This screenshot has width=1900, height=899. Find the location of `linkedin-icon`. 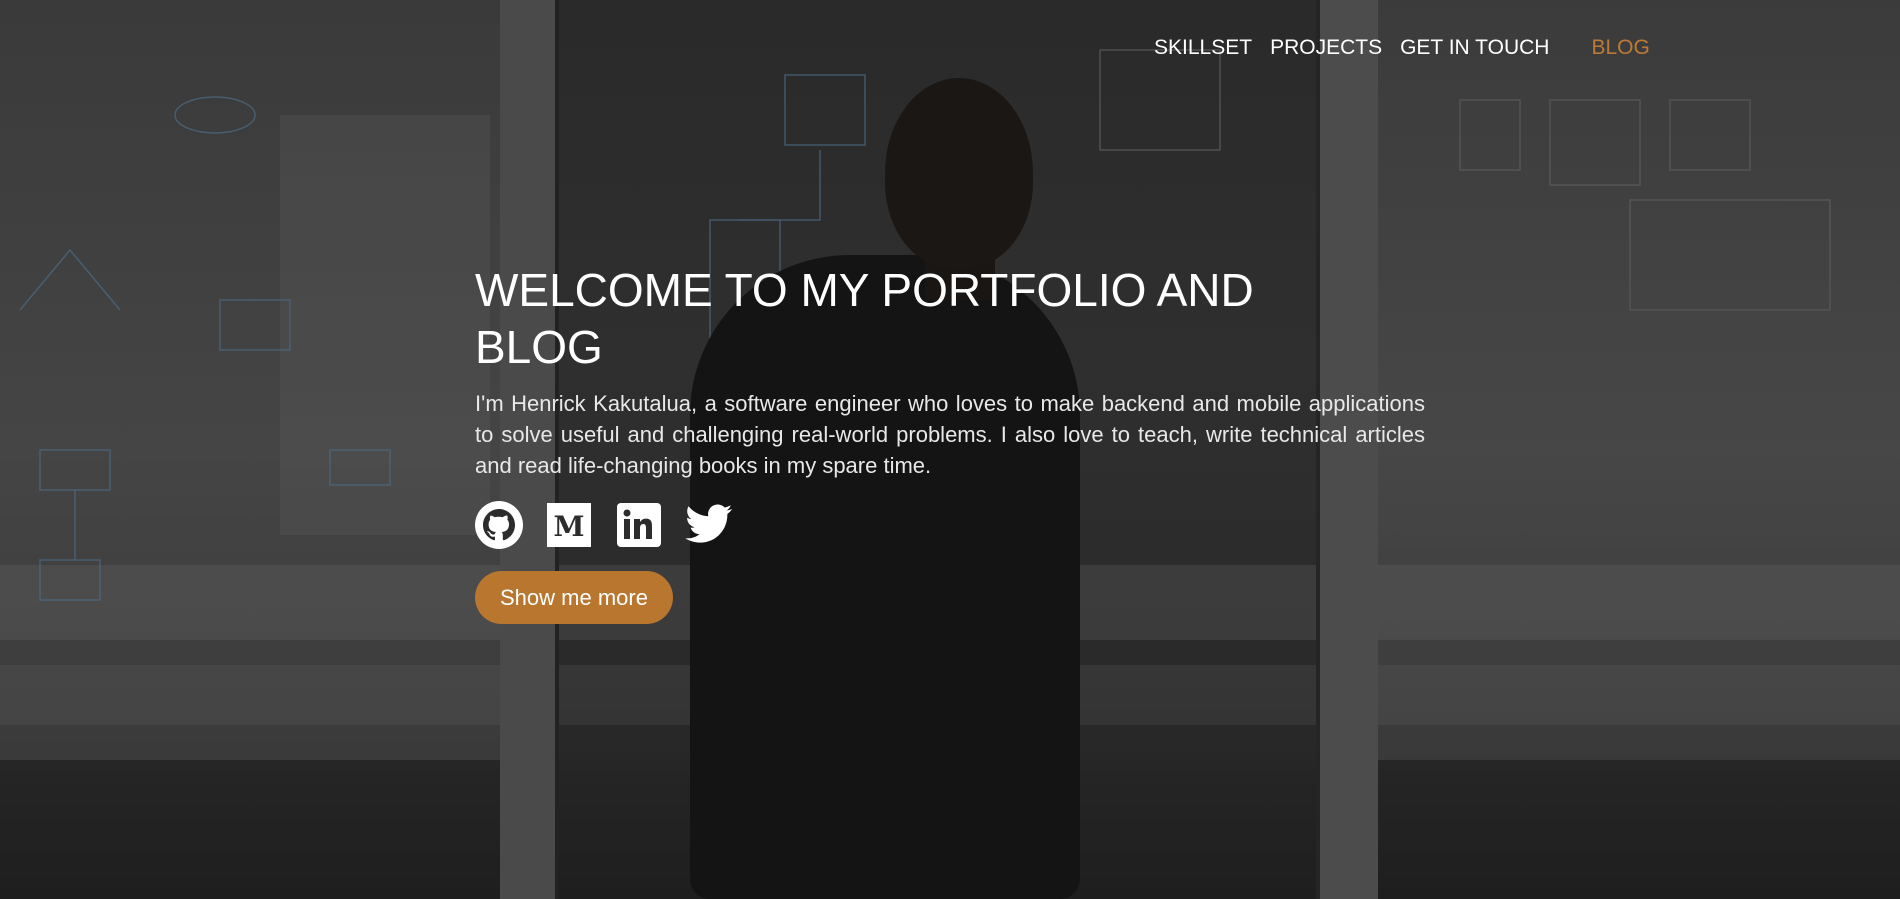

linkedin-icon is located at coordinates (639, 525).